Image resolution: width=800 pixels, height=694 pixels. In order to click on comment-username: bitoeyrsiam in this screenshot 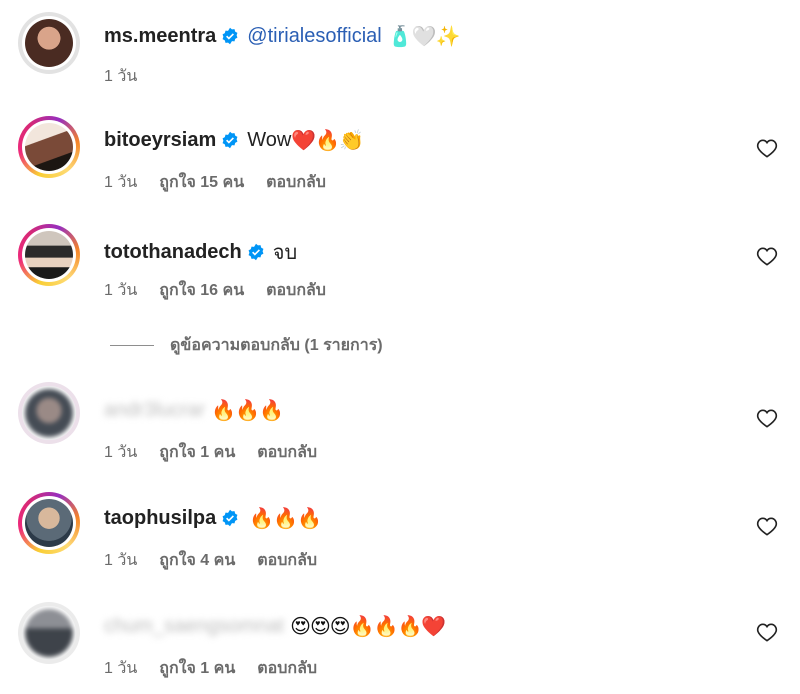, I will do `click(160, 140)`.